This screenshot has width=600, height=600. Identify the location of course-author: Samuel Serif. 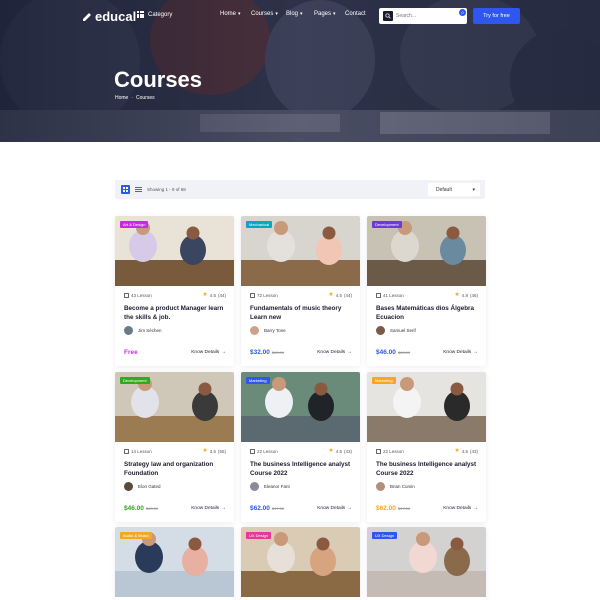
(396, 330).